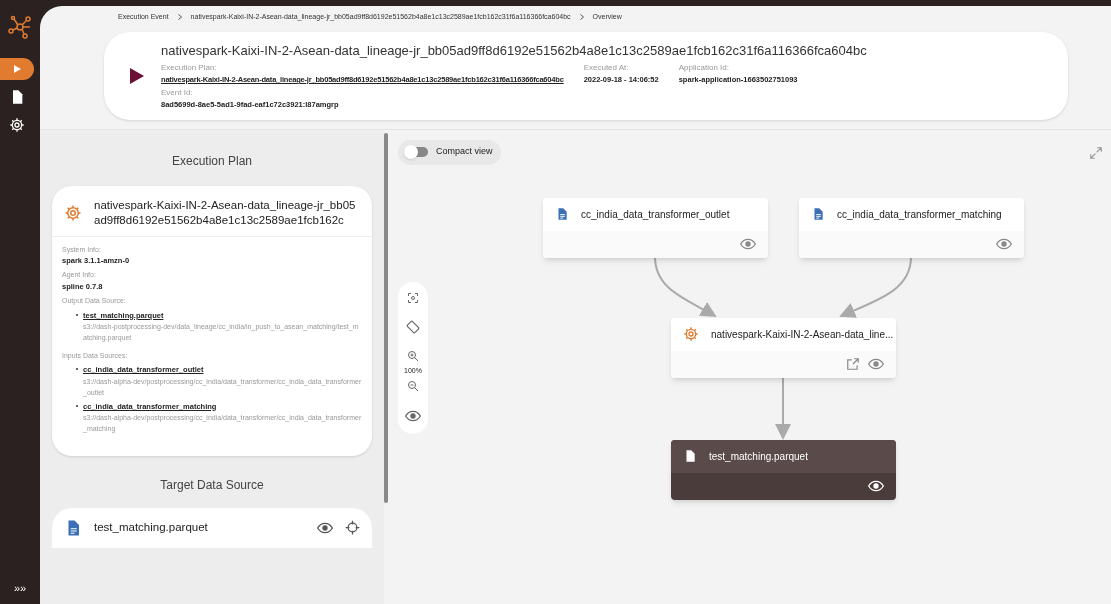  What do you see at coordinates (1096, 152) in the screenshot?
I see `fullscreen-icon` at bounding box center [1096, 152].